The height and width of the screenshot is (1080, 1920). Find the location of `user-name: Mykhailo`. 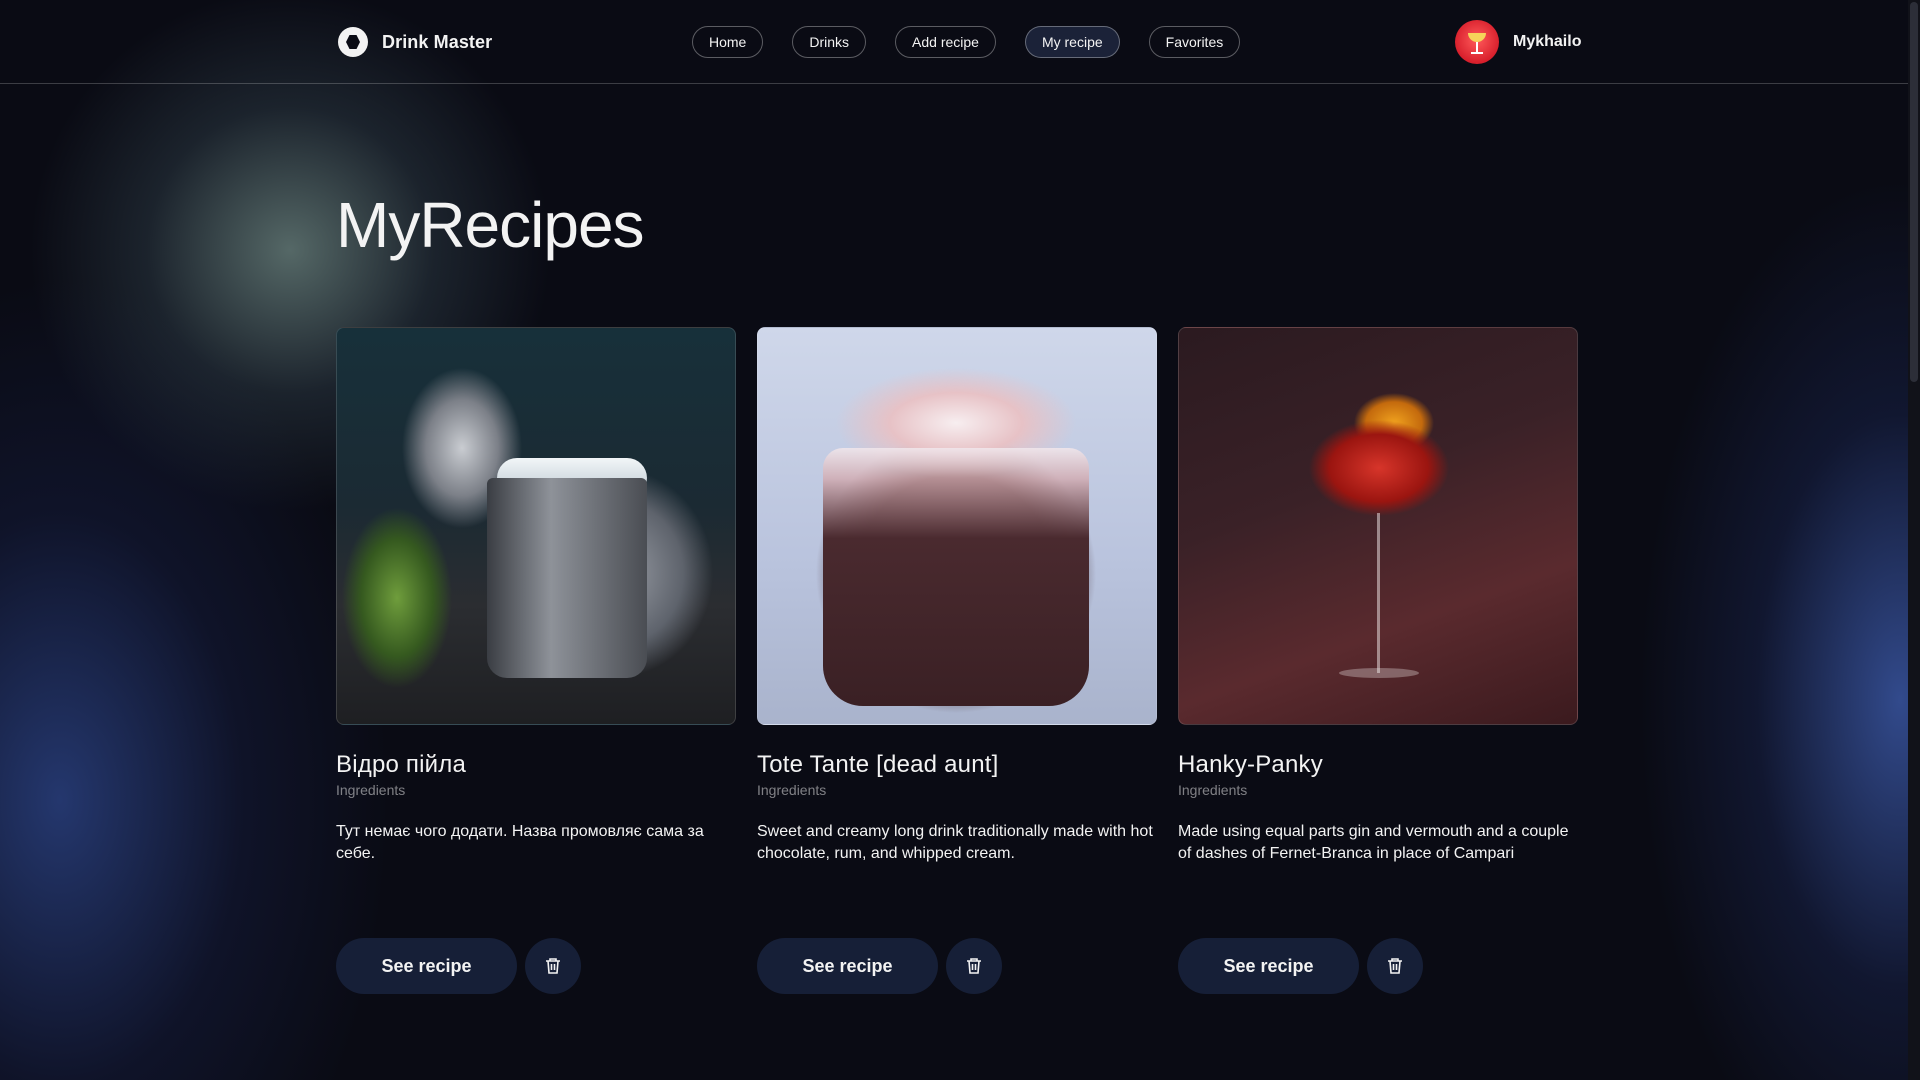

user-name: Mykhailo is located at coordinates (1547, 41).